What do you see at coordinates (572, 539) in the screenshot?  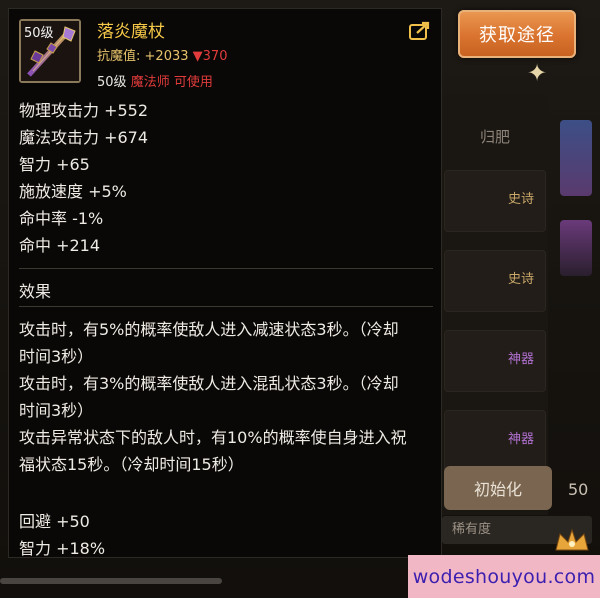 I see `crown-icon` at bounding box center [572, 539].